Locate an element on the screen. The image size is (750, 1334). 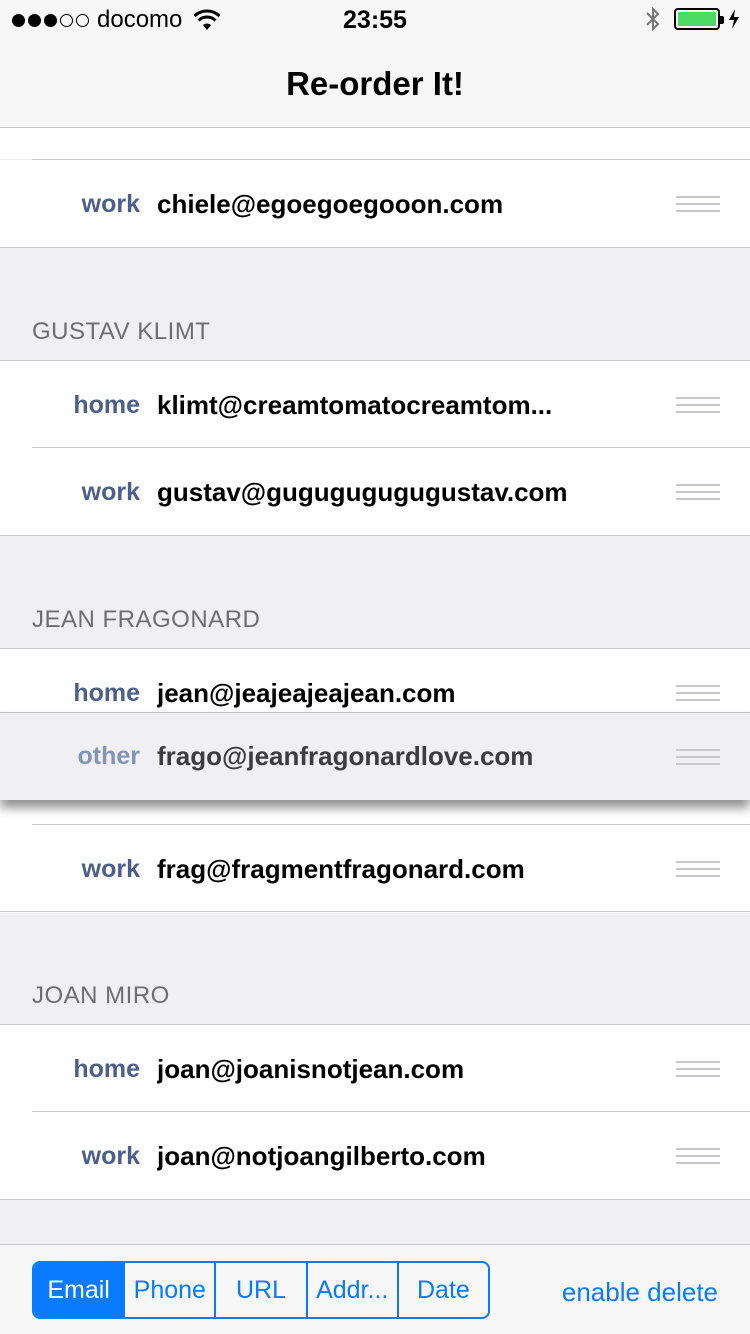
page-title: Re-order It! is located at coordinates (375, 83).